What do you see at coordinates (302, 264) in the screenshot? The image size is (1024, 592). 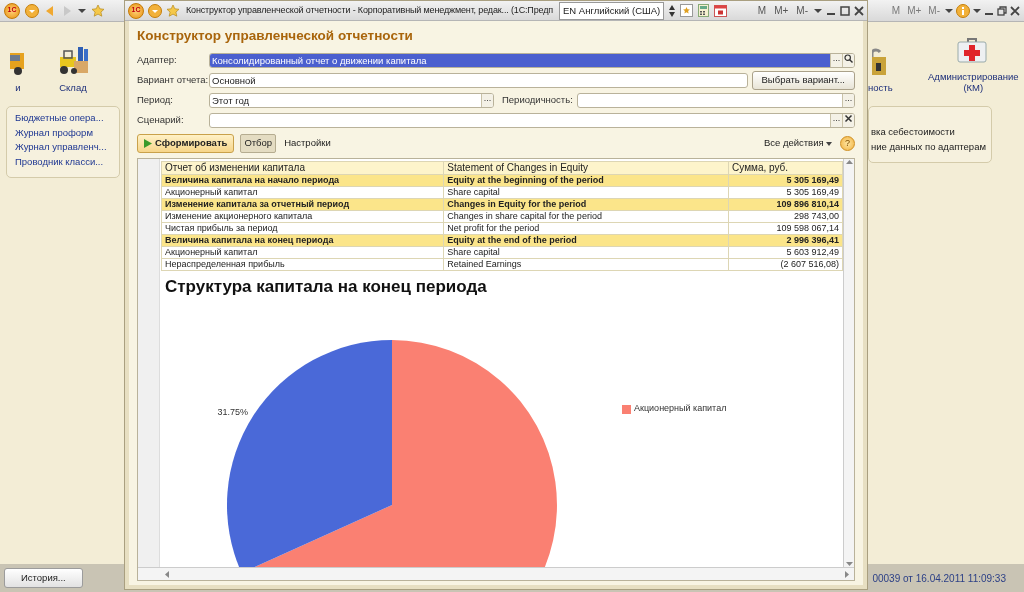 I see `table-cell: Нераспределенная прибыль` at bounding box center [302, 264].